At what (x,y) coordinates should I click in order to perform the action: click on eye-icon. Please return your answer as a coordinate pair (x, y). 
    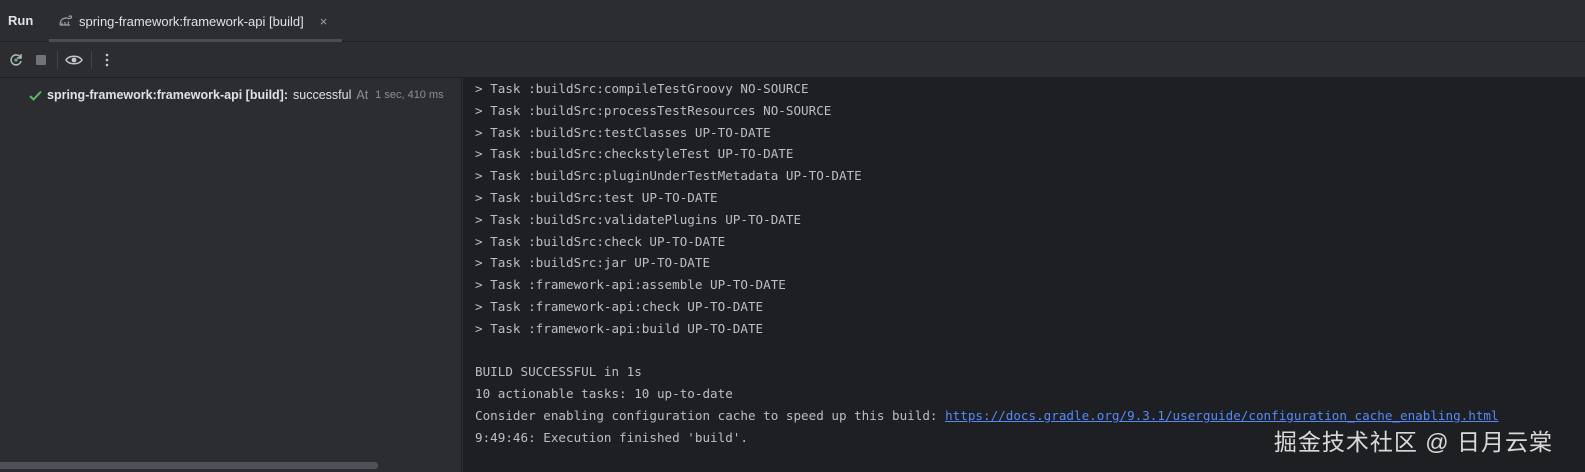
    Looking at the image, I should click on (74, 60).